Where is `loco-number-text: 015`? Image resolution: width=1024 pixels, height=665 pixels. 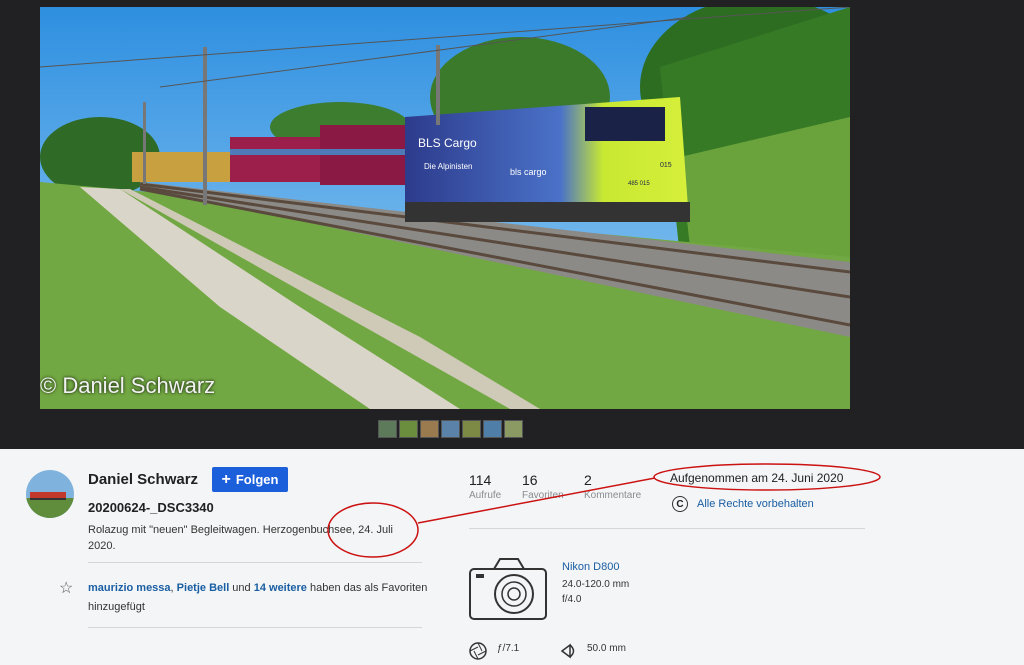
loco-number-text: 015 is located at coordinates (666, 165).